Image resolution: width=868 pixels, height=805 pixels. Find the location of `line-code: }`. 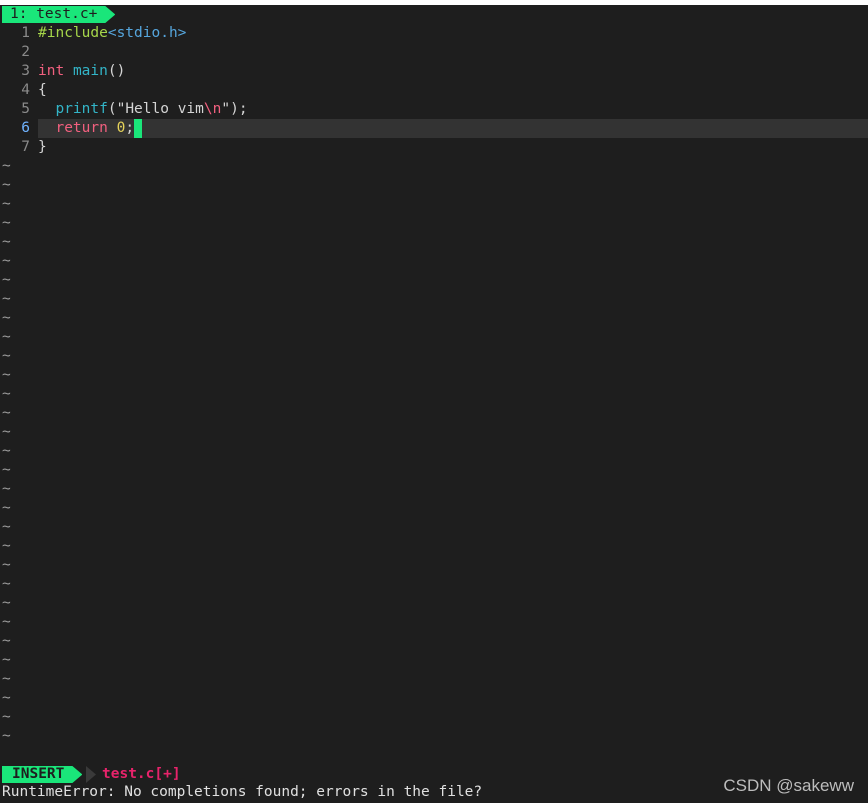

line-code: } is located at coordinates (453, 147).